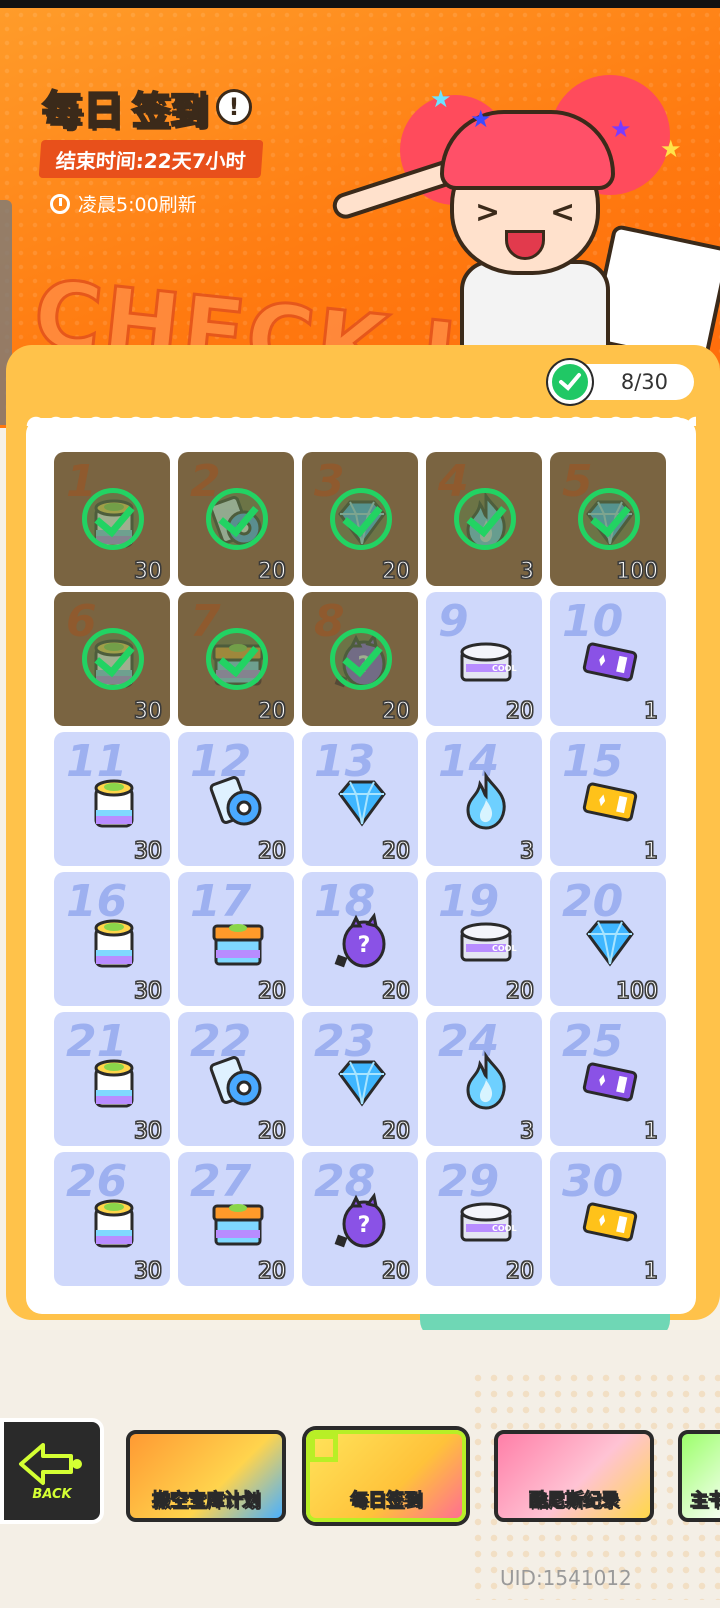  I want to click on day-cell: 24 3, so click(484, 1079).